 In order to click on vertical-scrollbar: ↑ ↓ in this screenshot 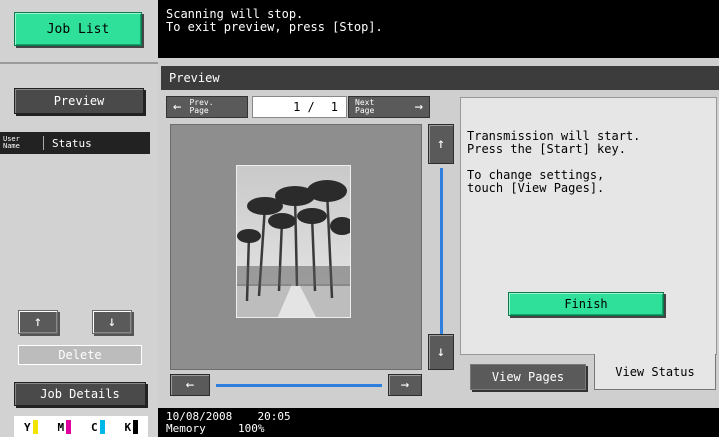, I will do `click(441, 247)`.